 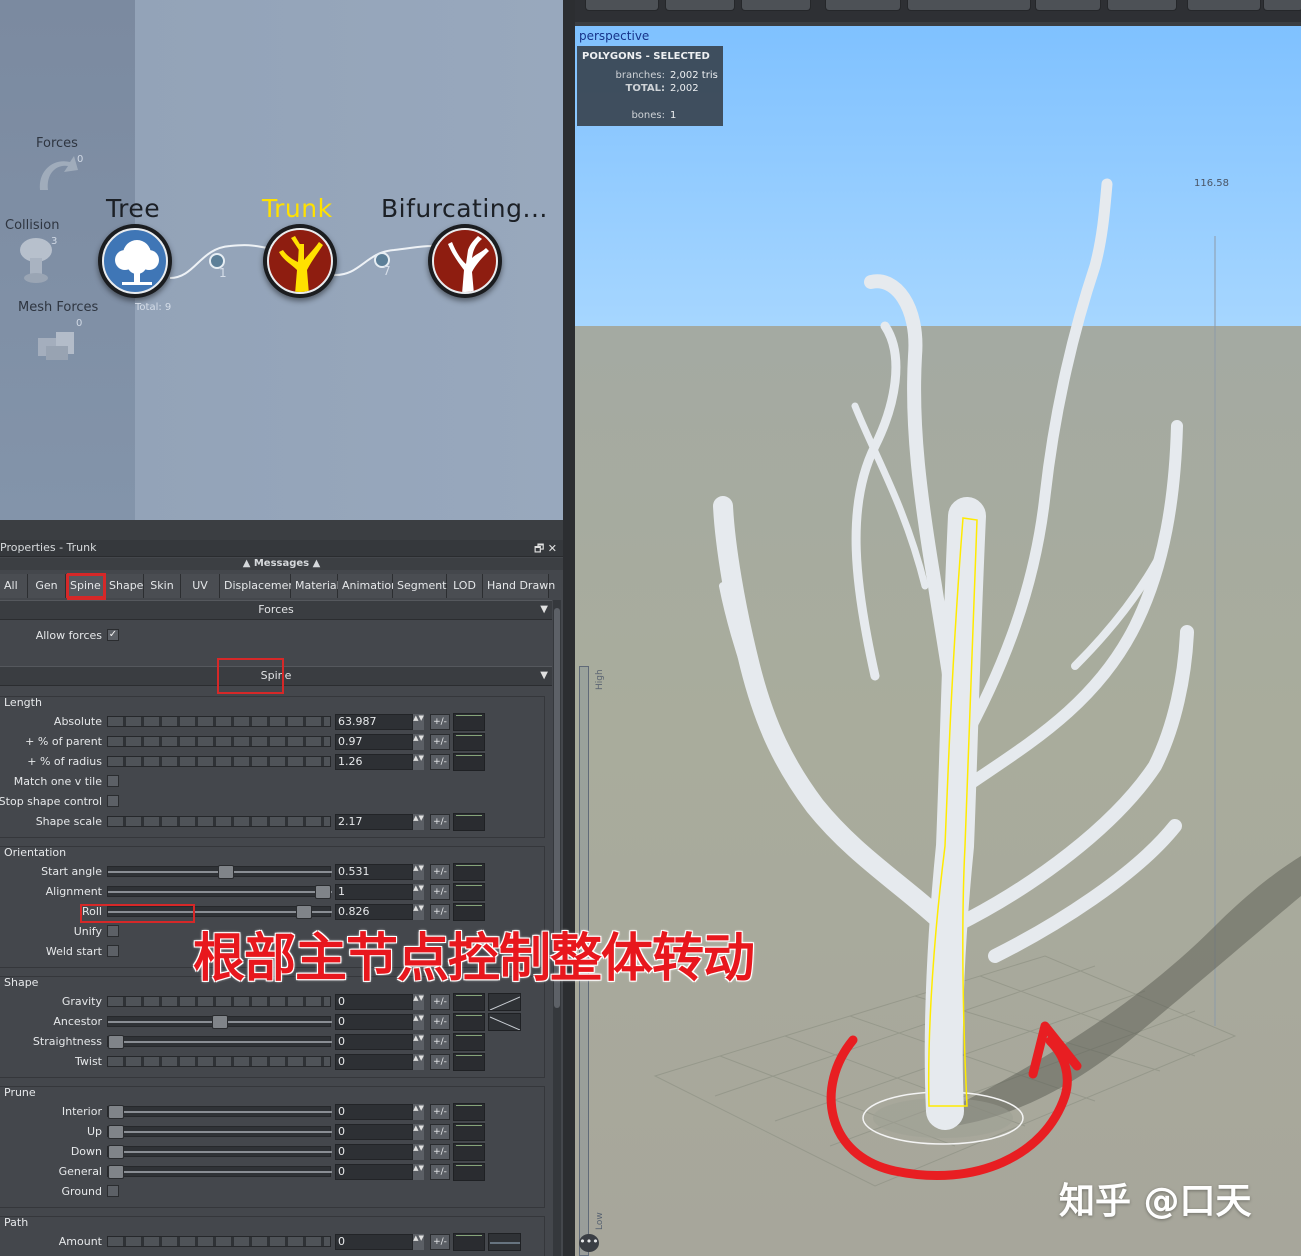 I want to click on interior-slider, so click(x=219, y=1112).